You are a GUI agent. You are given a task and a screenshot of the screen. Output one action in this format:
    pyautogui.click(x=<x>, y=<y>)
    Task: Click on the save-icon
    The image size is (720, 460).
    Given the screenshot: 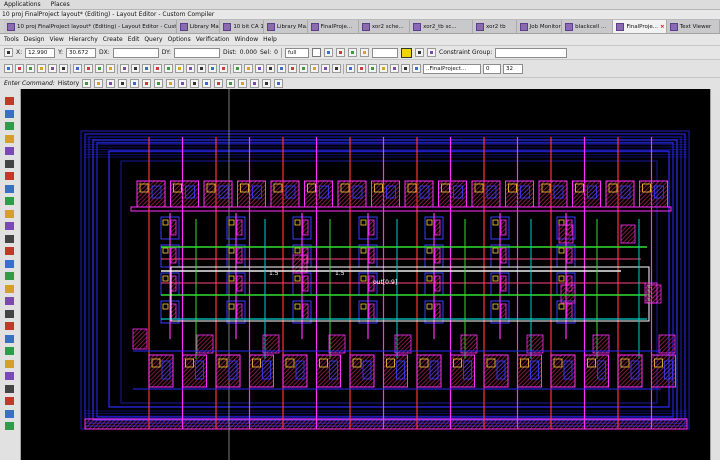 What is the action you would take?
    pyautogui.click(x=30, y=68)
    